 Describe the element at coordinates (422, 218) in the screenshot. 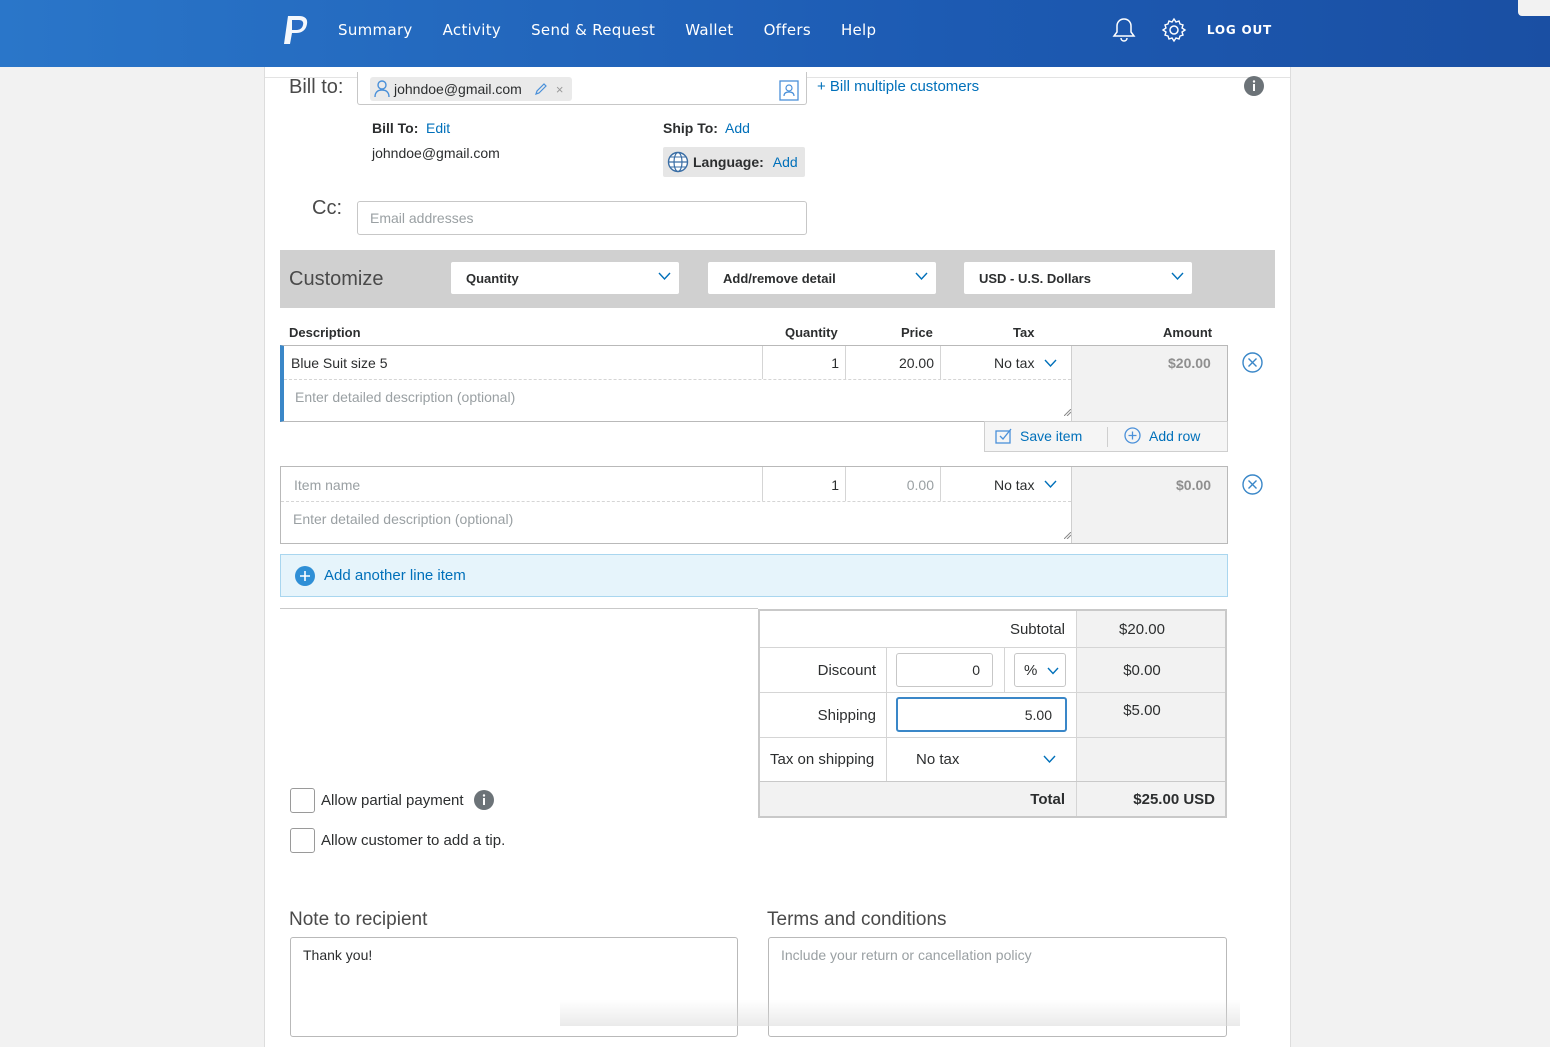

I see `cc-placeholder: Email addresses` at that location.